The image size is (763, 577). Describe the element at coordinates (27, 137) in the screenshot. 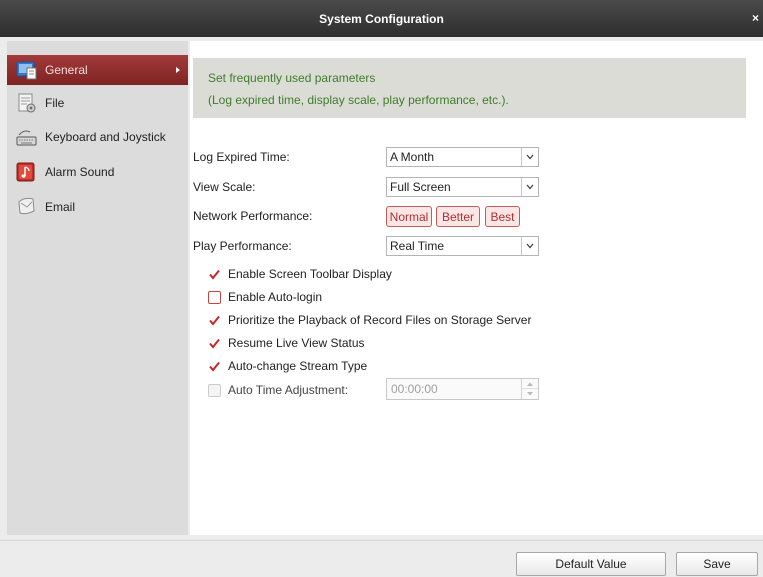

I see `keyboard-icon` at that location.